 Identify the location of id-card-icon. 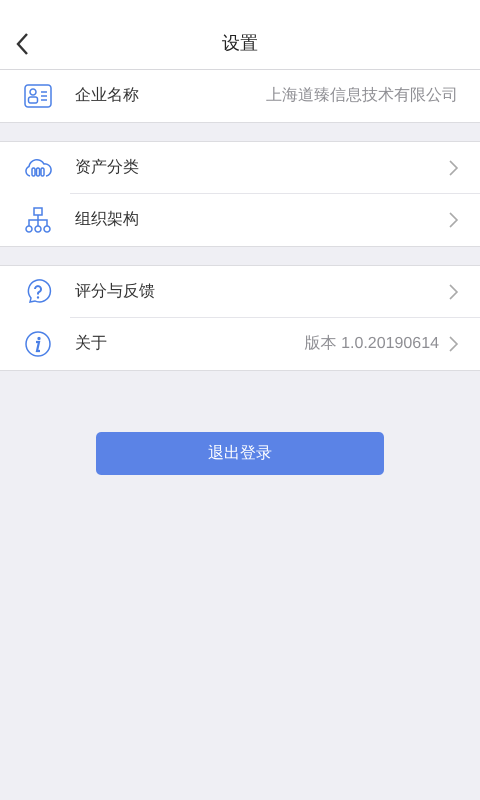
(38, 96).